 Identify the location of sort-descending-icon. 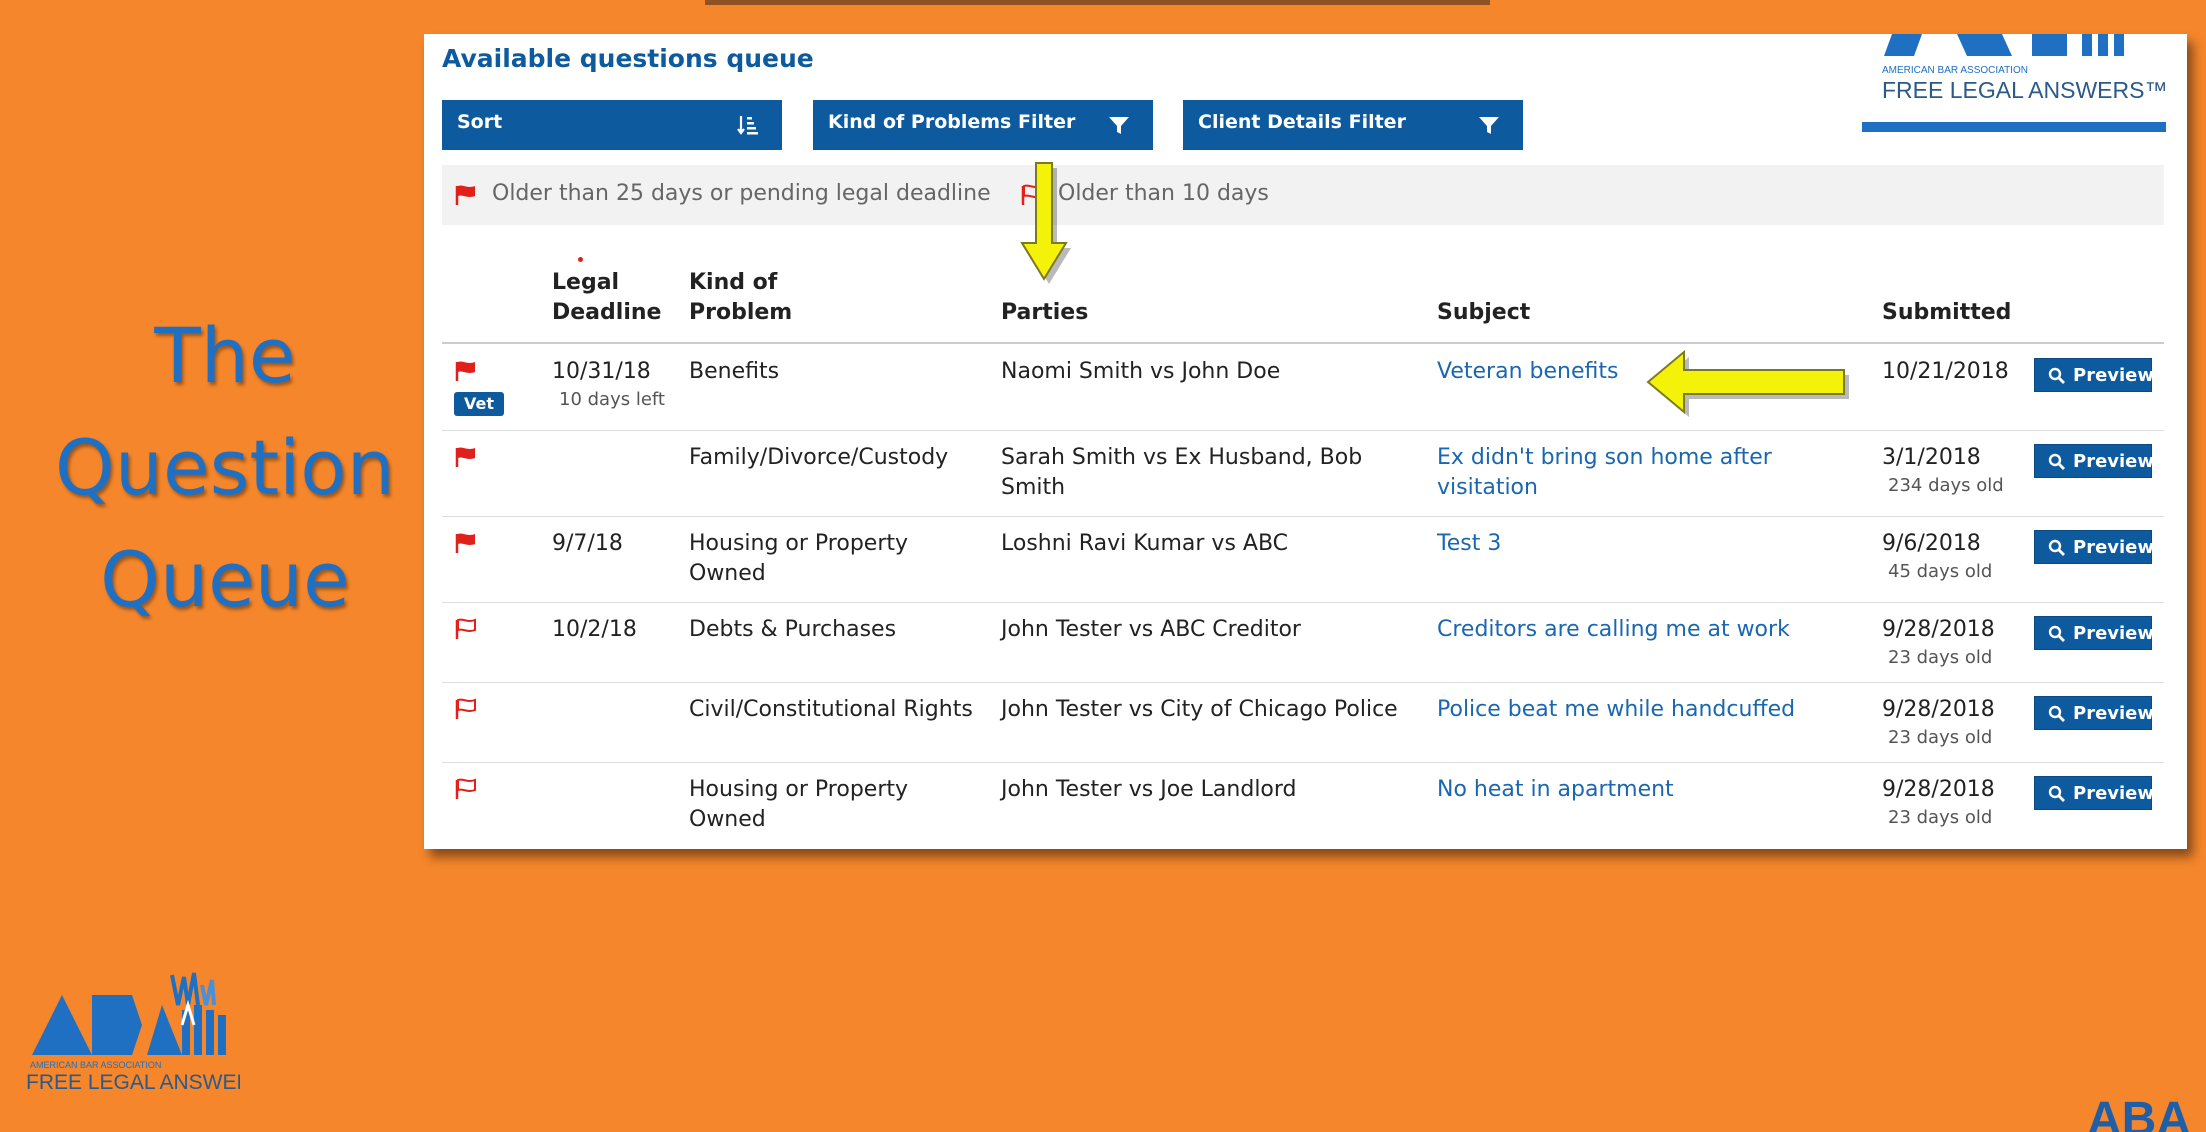
(747, 125).